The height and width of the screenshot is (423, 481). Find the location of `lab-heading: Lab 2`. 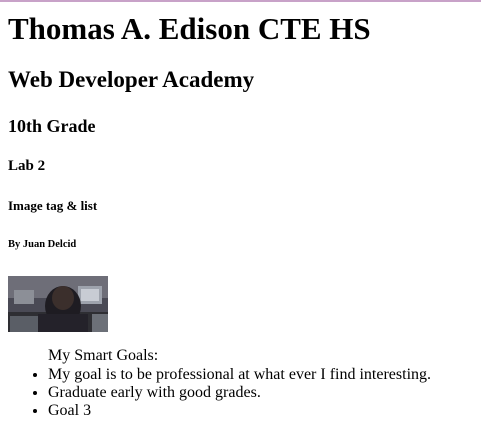

lab-heading: Lab 2 is located at coordinates (27, 166).